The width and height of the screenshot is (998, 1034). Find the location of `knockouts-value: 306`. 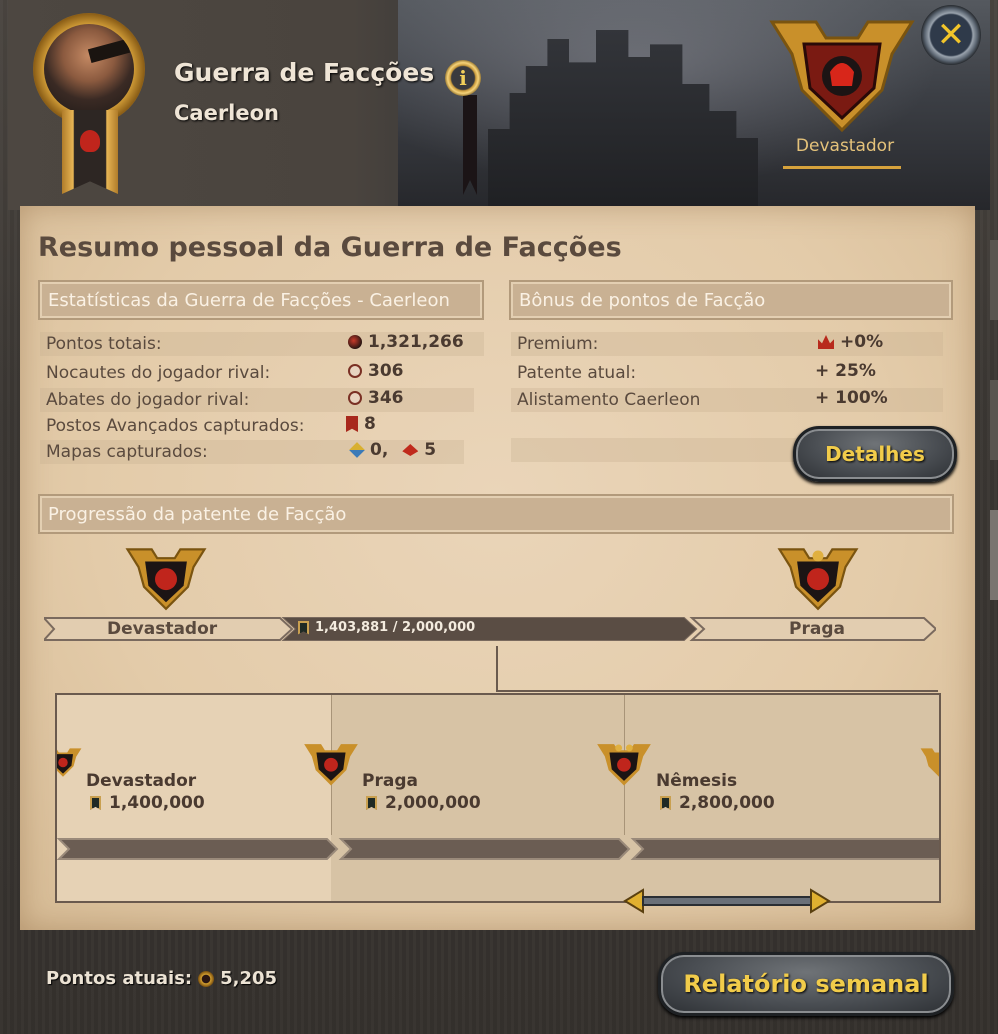

knockouts-value: 306 is located at coordinates (386, 371).